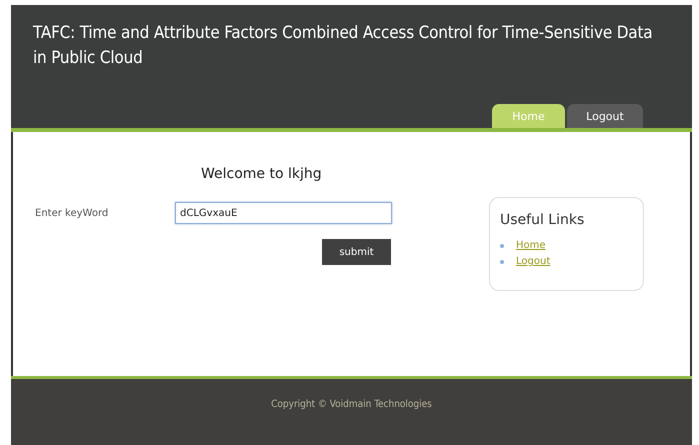 This screenshot has height=445, width=699. I want to click on keyword-label: Enter keyWord, so click(72, 213).